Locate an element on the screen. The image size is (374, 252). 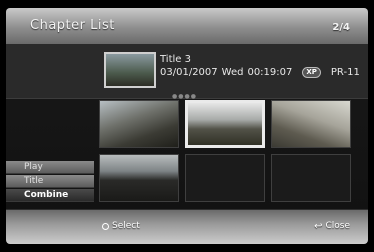
title-bar: Chapter List 2/4 is located at coordinates (187, 26).